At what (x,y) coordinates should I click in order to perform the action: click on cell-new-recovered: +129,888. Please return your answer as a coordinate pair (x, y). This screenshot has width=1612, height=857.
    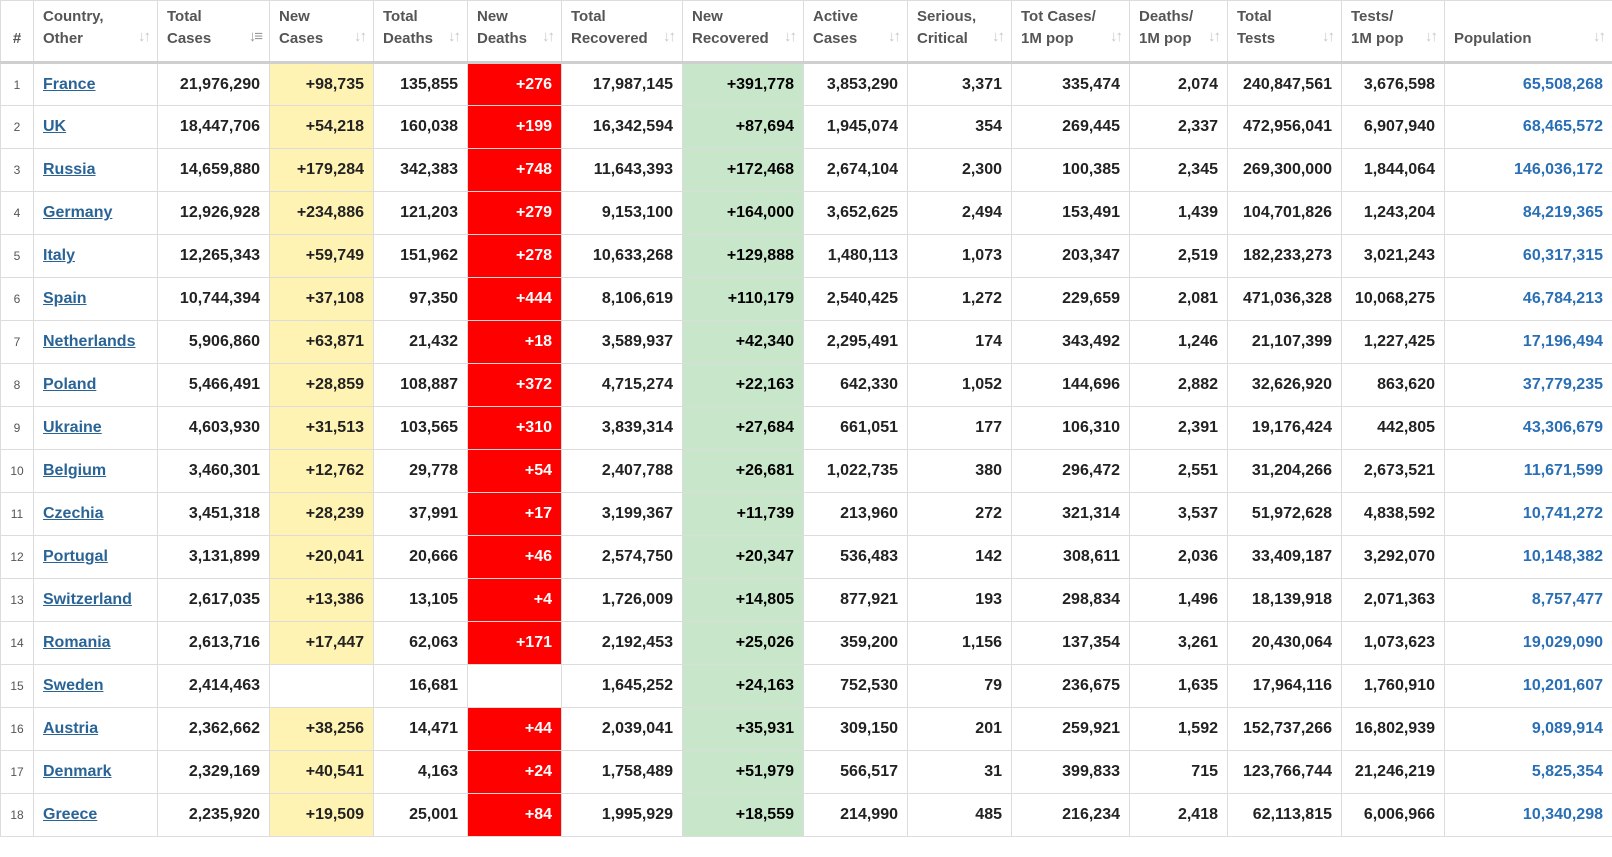
    Looking at the image, I should click on (743, 256).